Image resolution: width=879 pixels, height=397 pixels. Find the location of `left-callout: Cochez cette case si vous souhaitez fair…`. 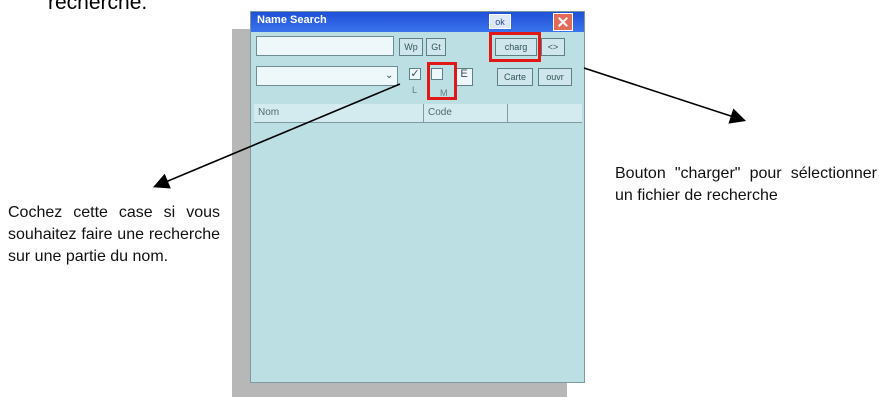

left-callout: Cochez cette case si vous souhaitez fair… is located at coordinates (114, 234).